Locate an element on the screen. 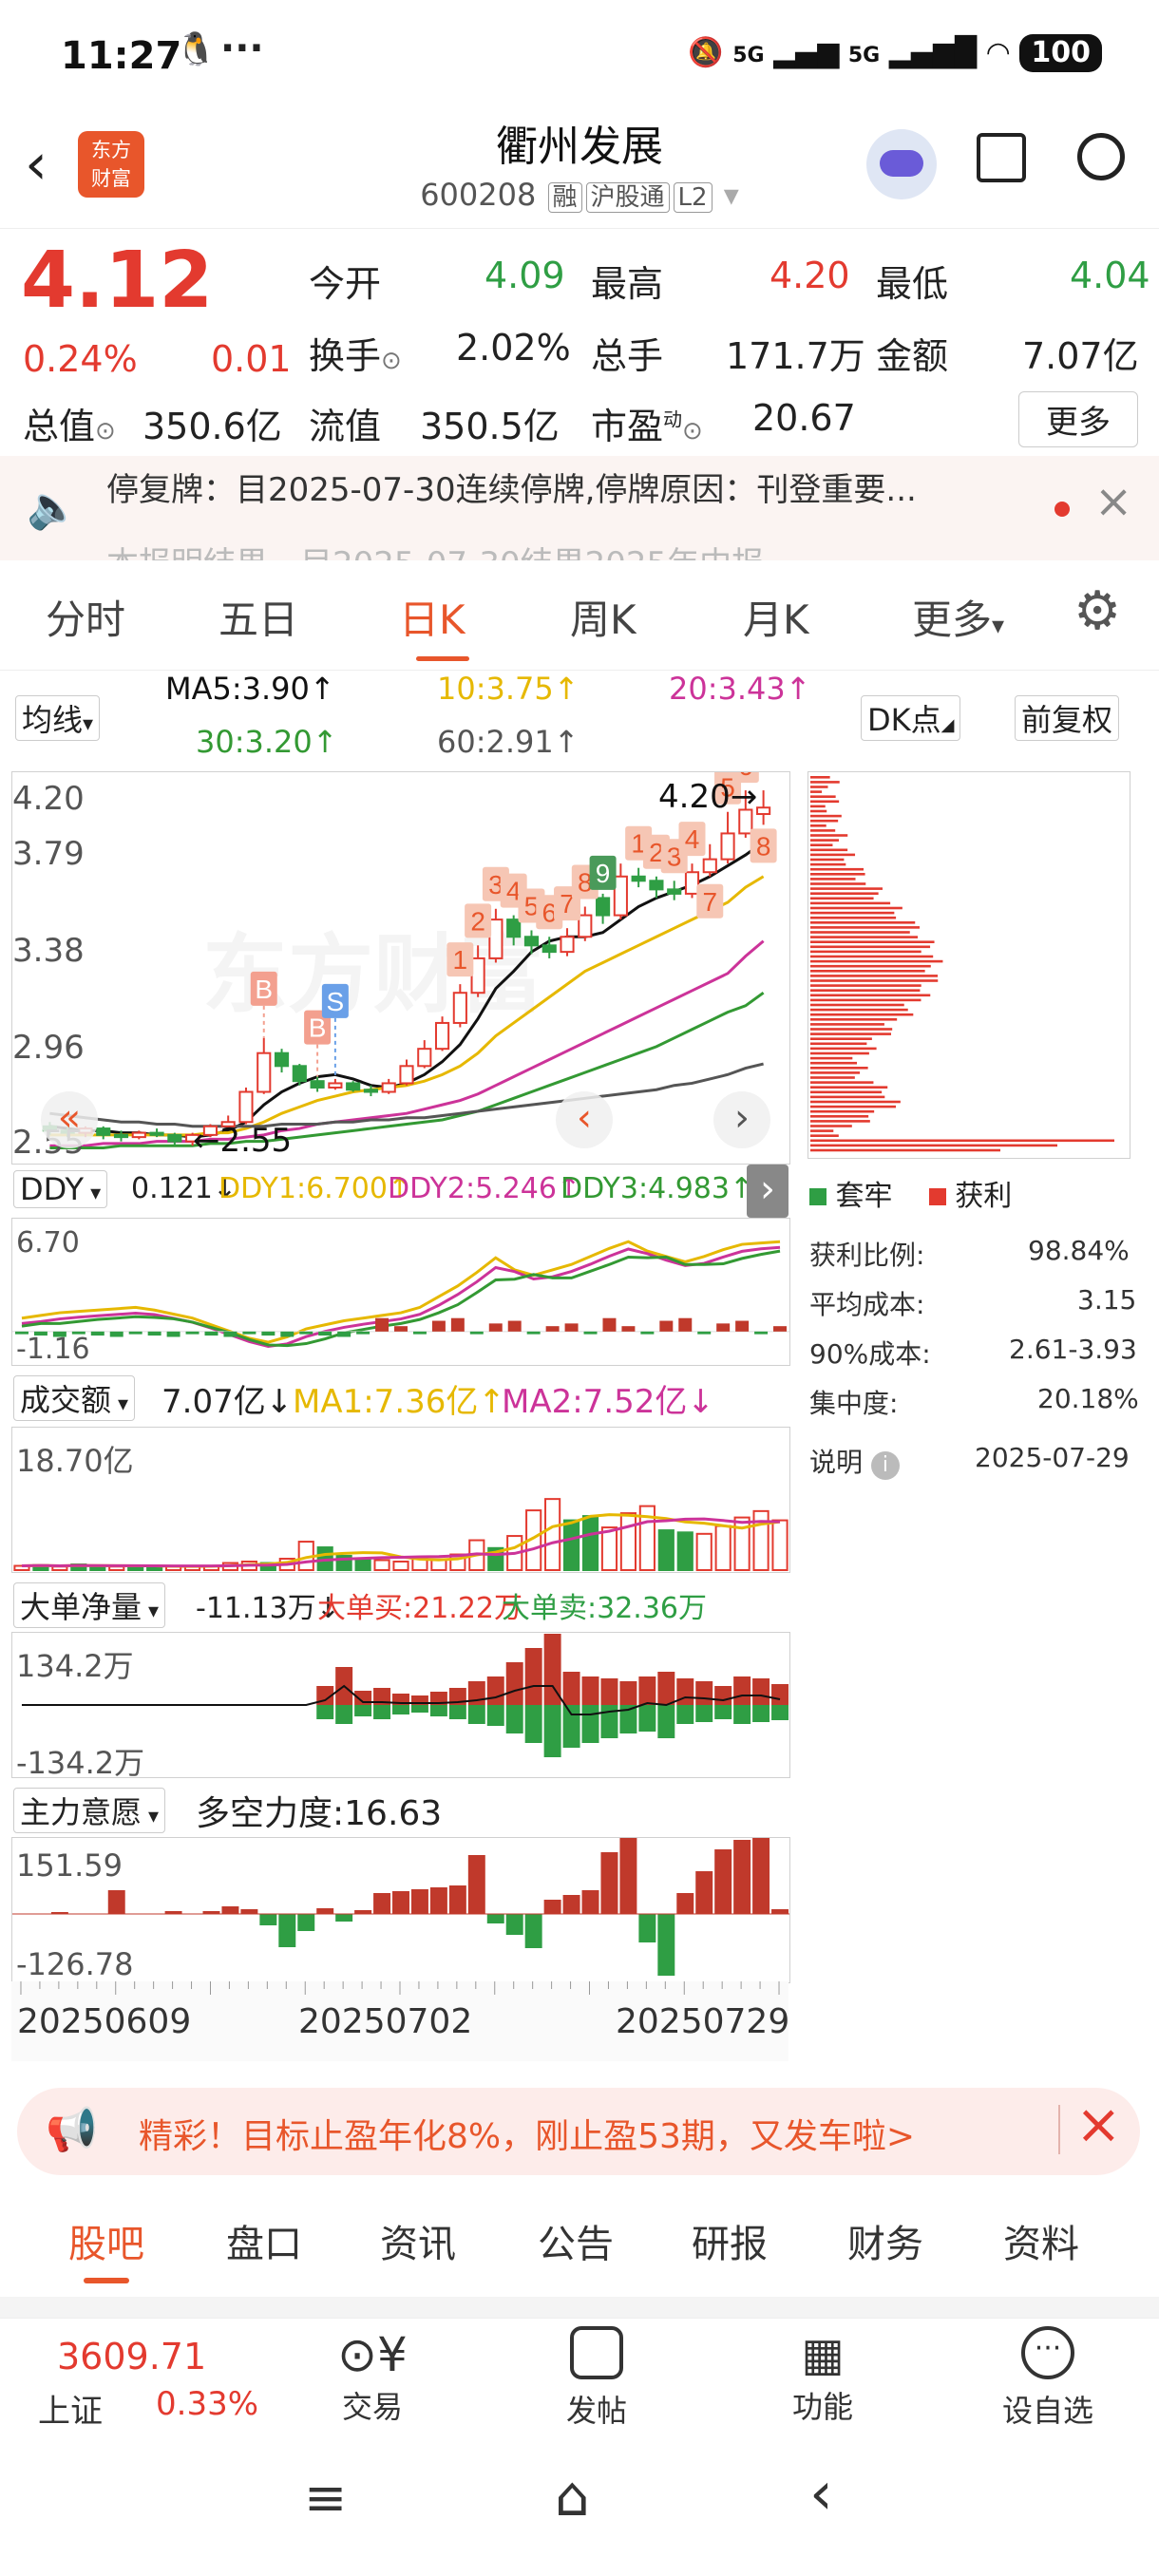 The image size is (1159, 2576). nav-watchlist: ··· 设自选 is located at coordinates (1048, 2378).